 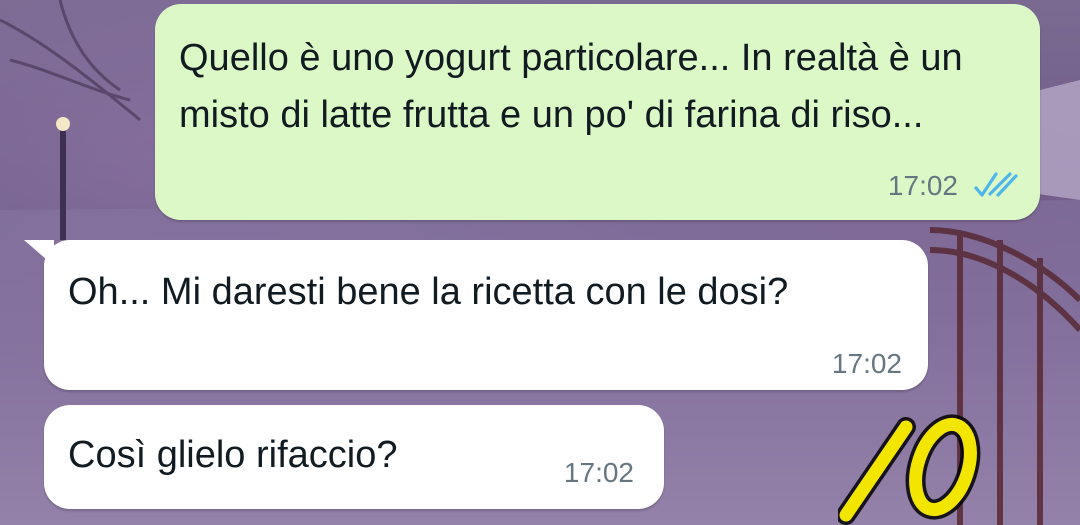 I want to click on handwritten-score-annotation, so click(x=909, y=469).